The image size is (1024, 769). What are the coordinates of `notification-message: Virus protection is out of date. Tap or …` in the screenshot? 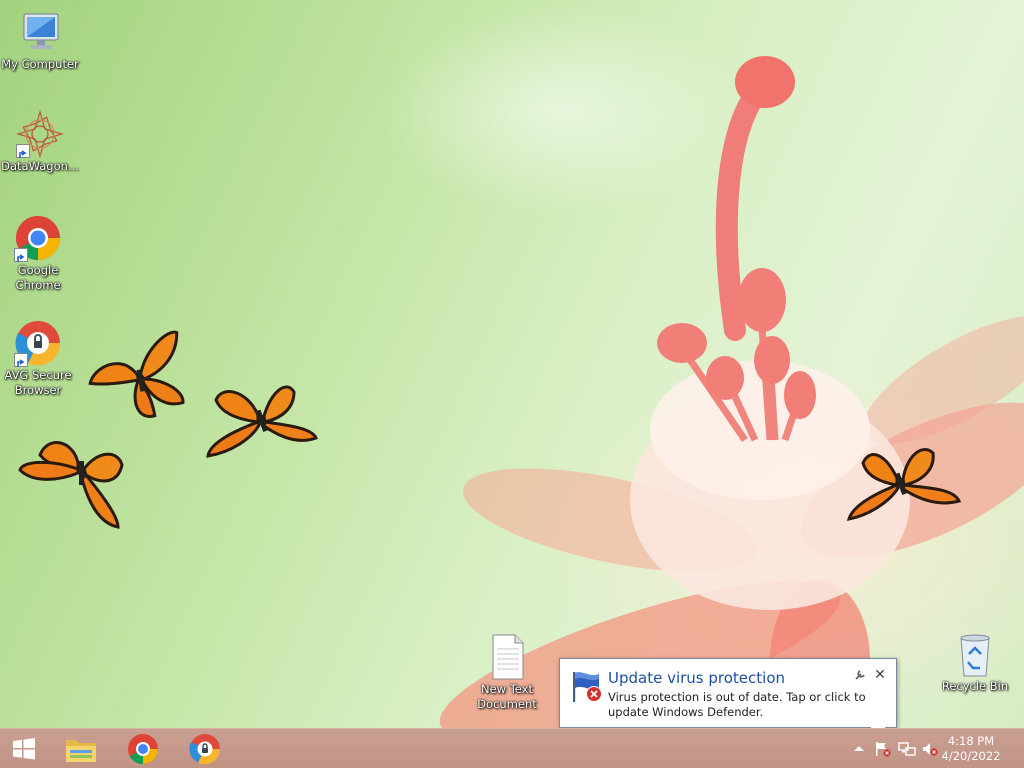 It's located at (737, 704).